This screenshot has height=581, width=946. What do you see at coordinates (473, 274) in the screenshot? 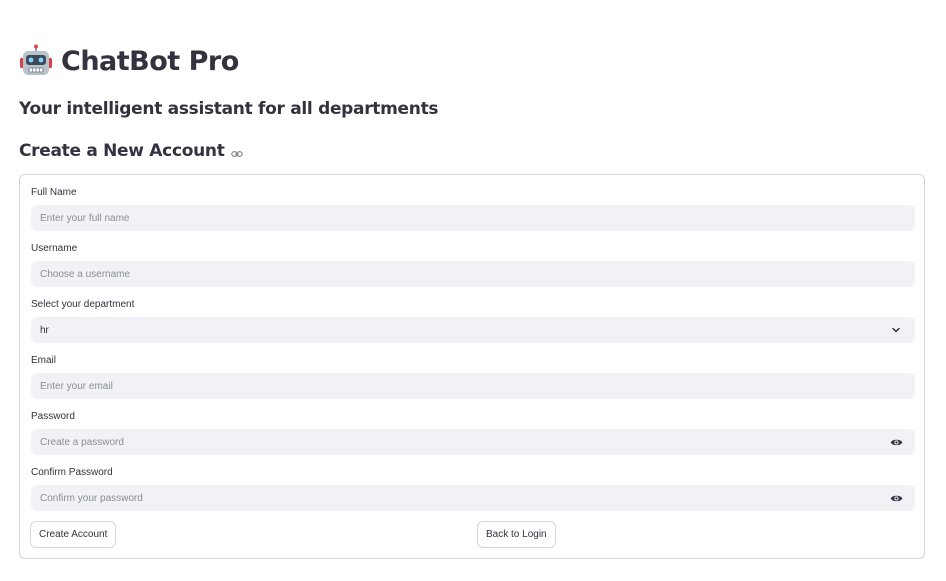
I see `username-input: Choose a username` at bounding box center [473, 274].